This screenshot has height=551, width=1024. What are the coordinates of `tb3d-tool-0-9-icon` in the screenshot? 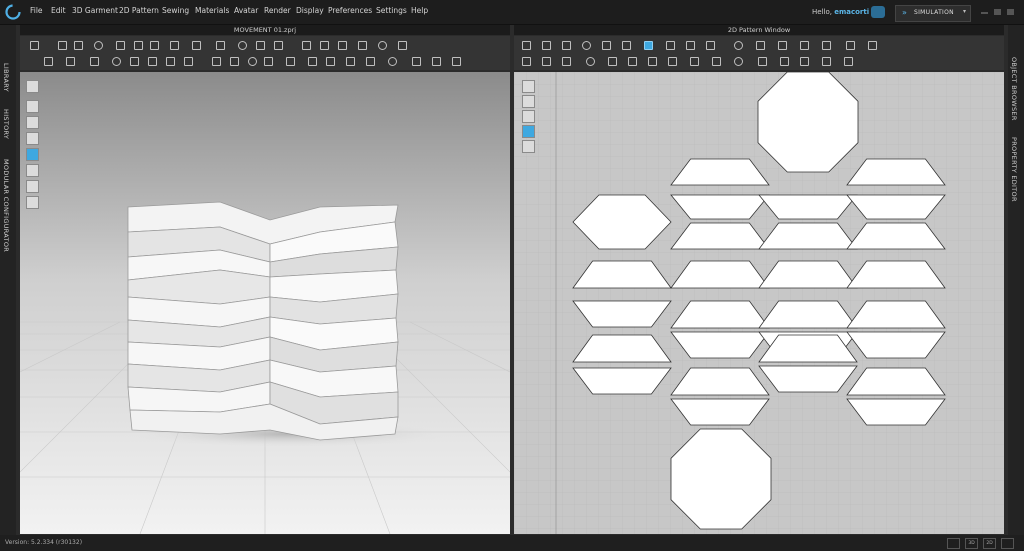 It's located at (219, 44).